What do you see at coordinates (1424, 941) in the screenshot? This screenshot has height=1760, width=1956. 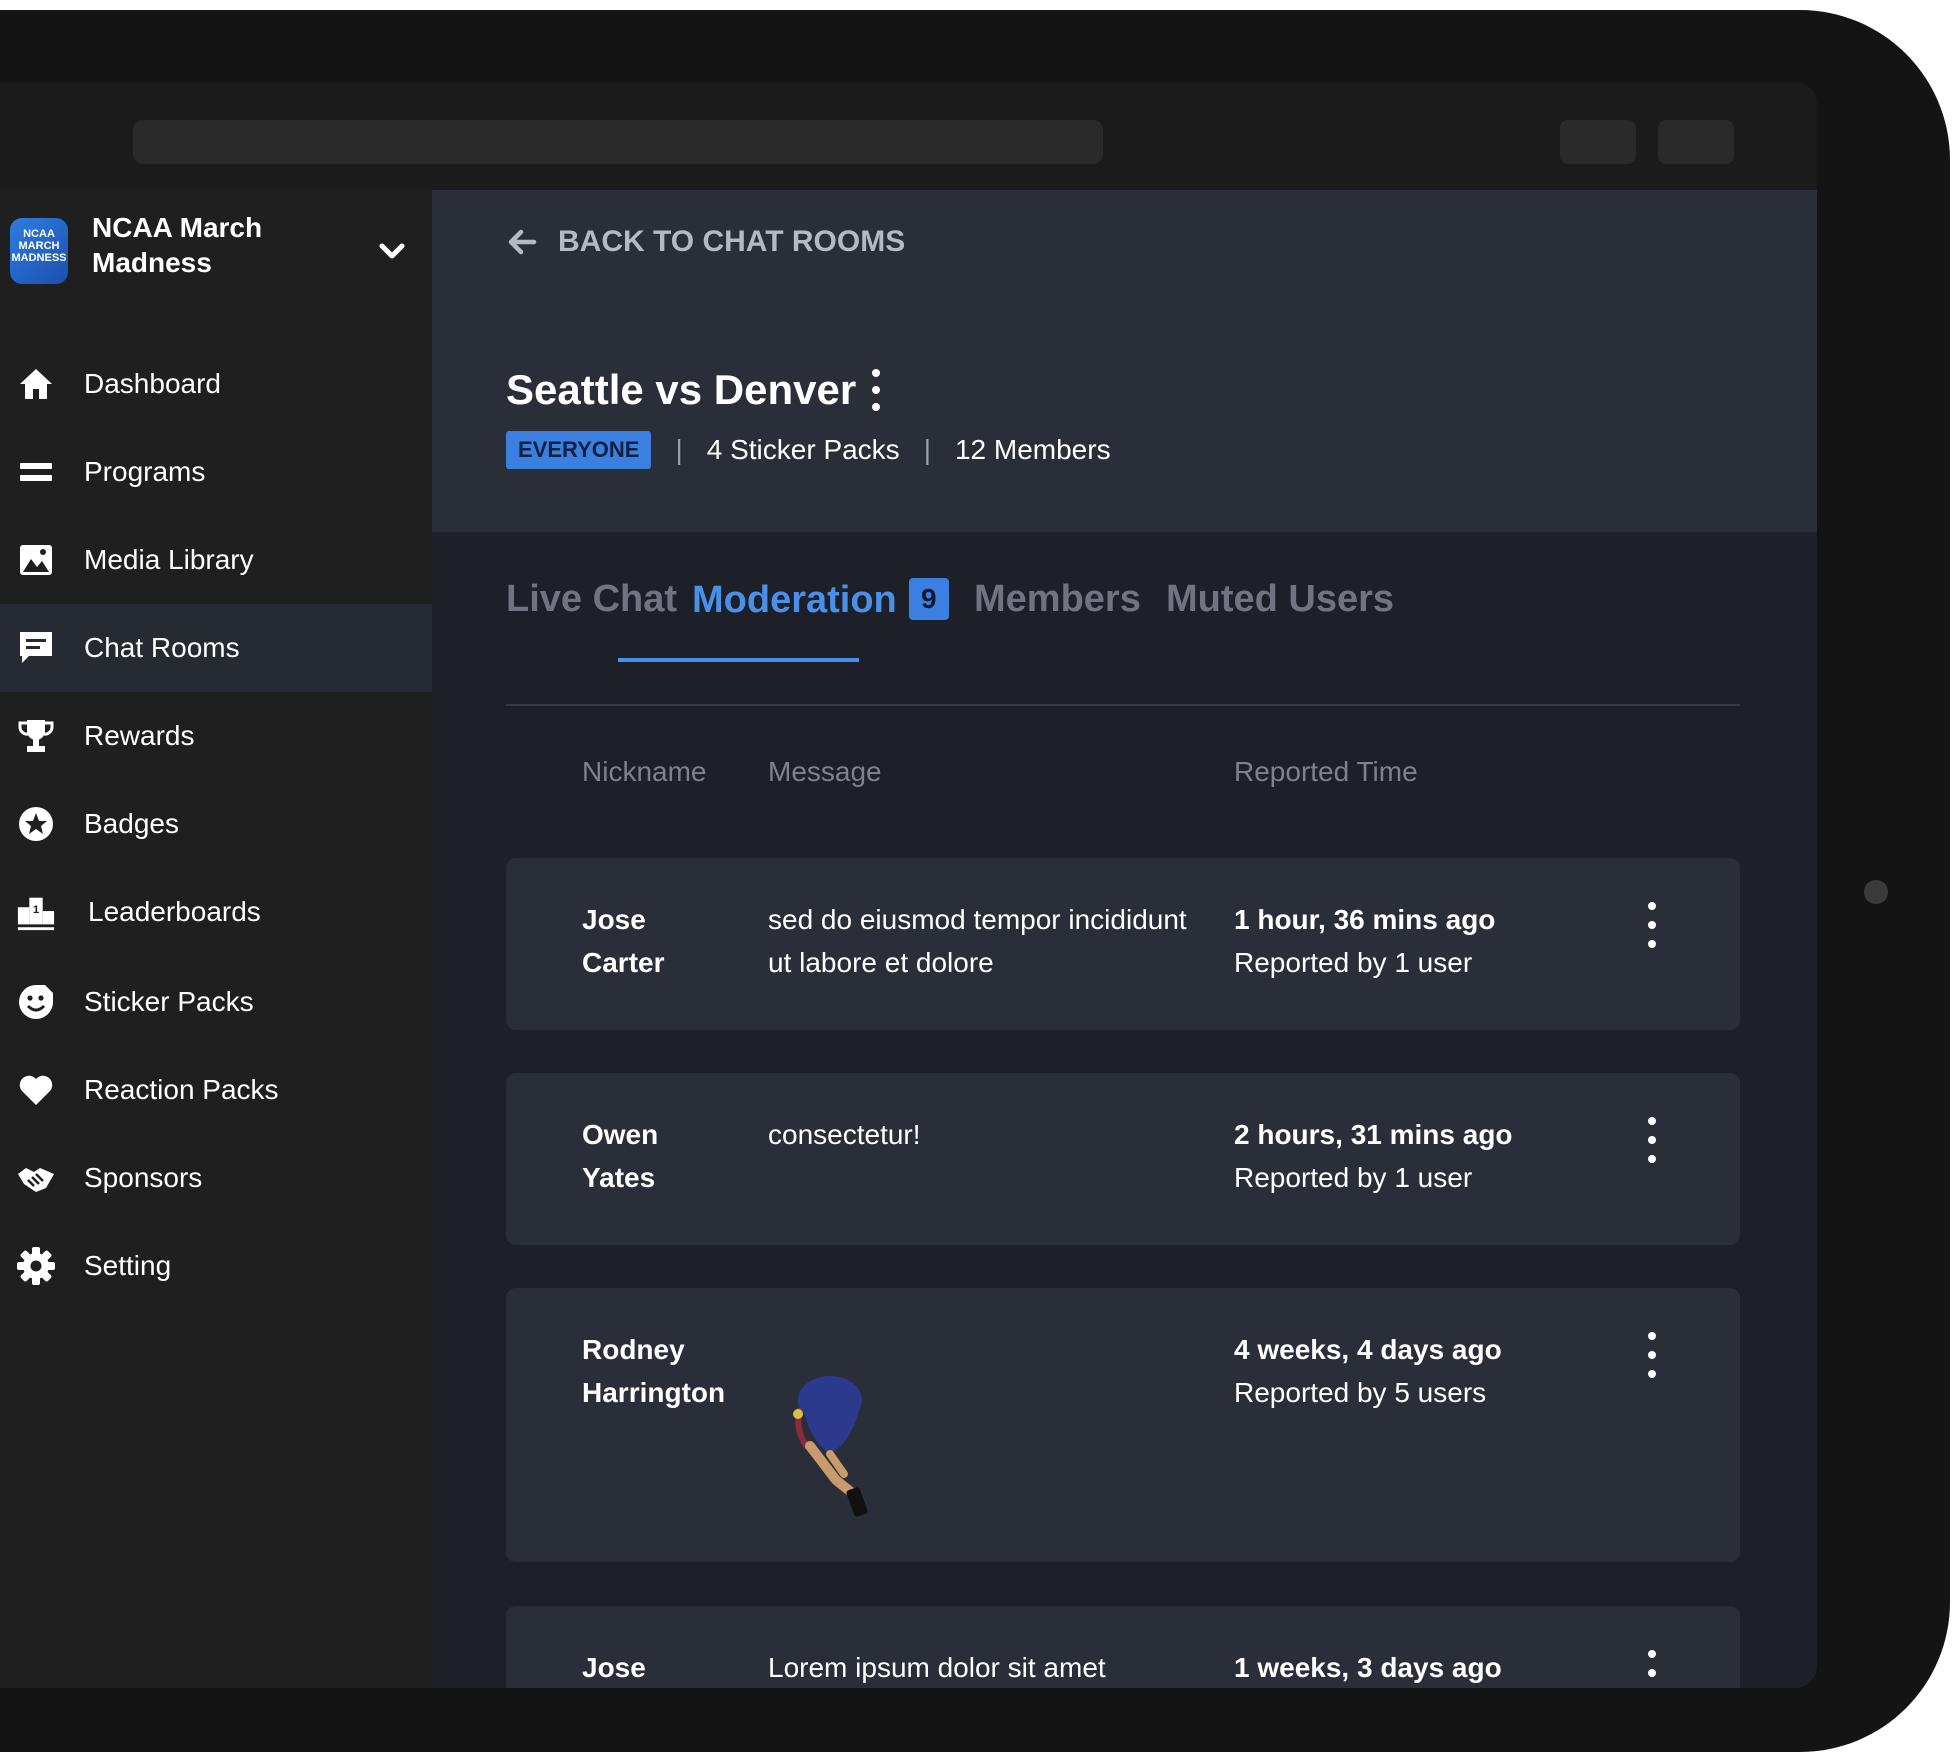 I see `reported-time: 1 hour, 36 mins ago Reported by 1 user` at bounding box center [1424, 941].